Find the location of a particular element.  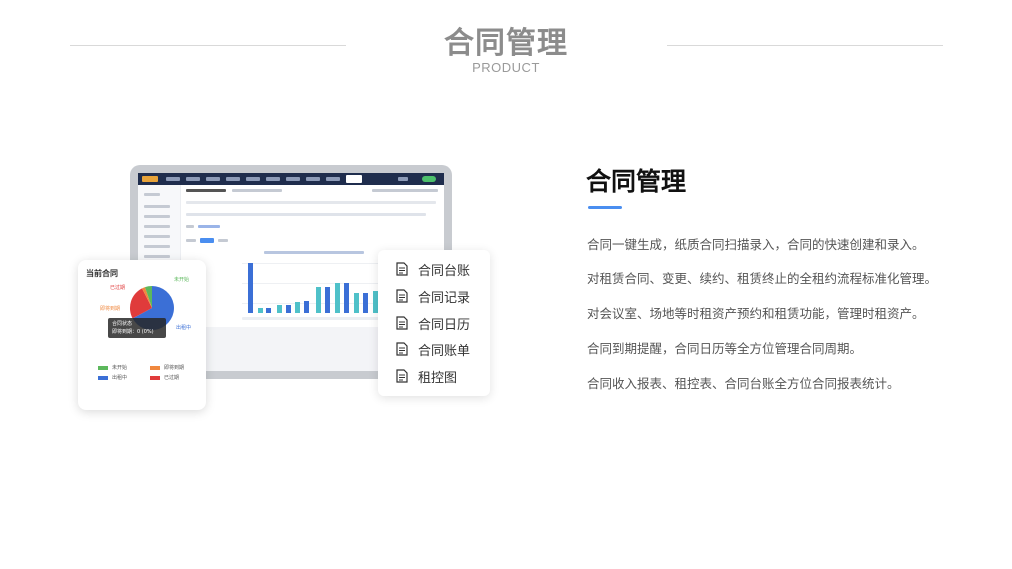

menu-item-contract-records: 合同记录 is located at coordinates (433, 296).